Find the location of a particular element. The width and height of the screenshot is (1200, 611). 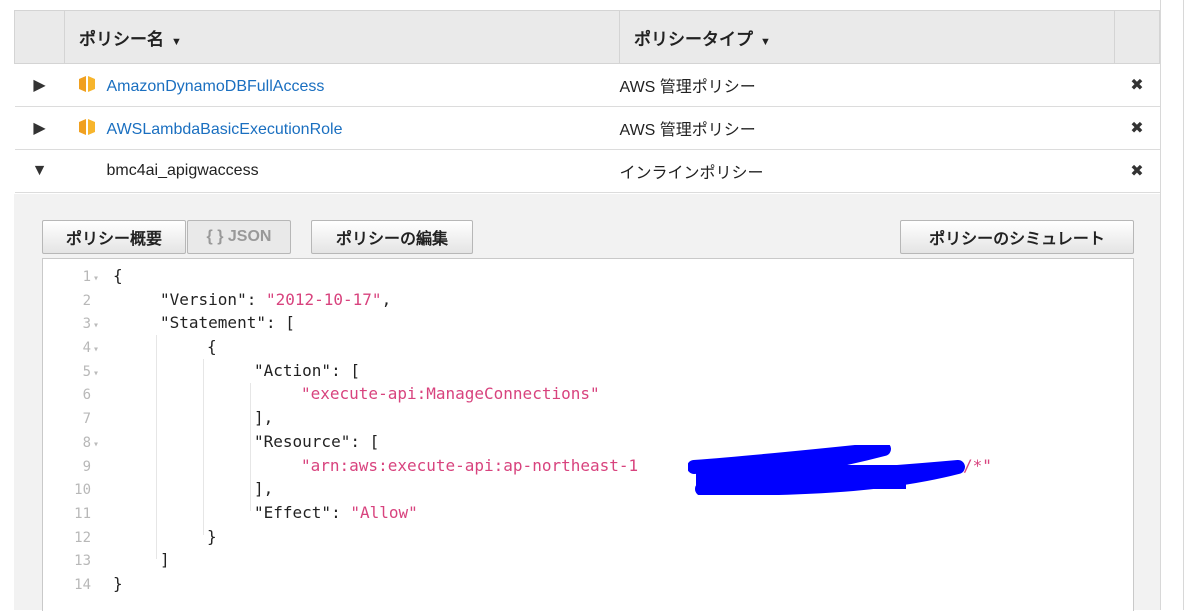

edit-policy-button: ポリシーの編集 is located at coordinates (392, 237).